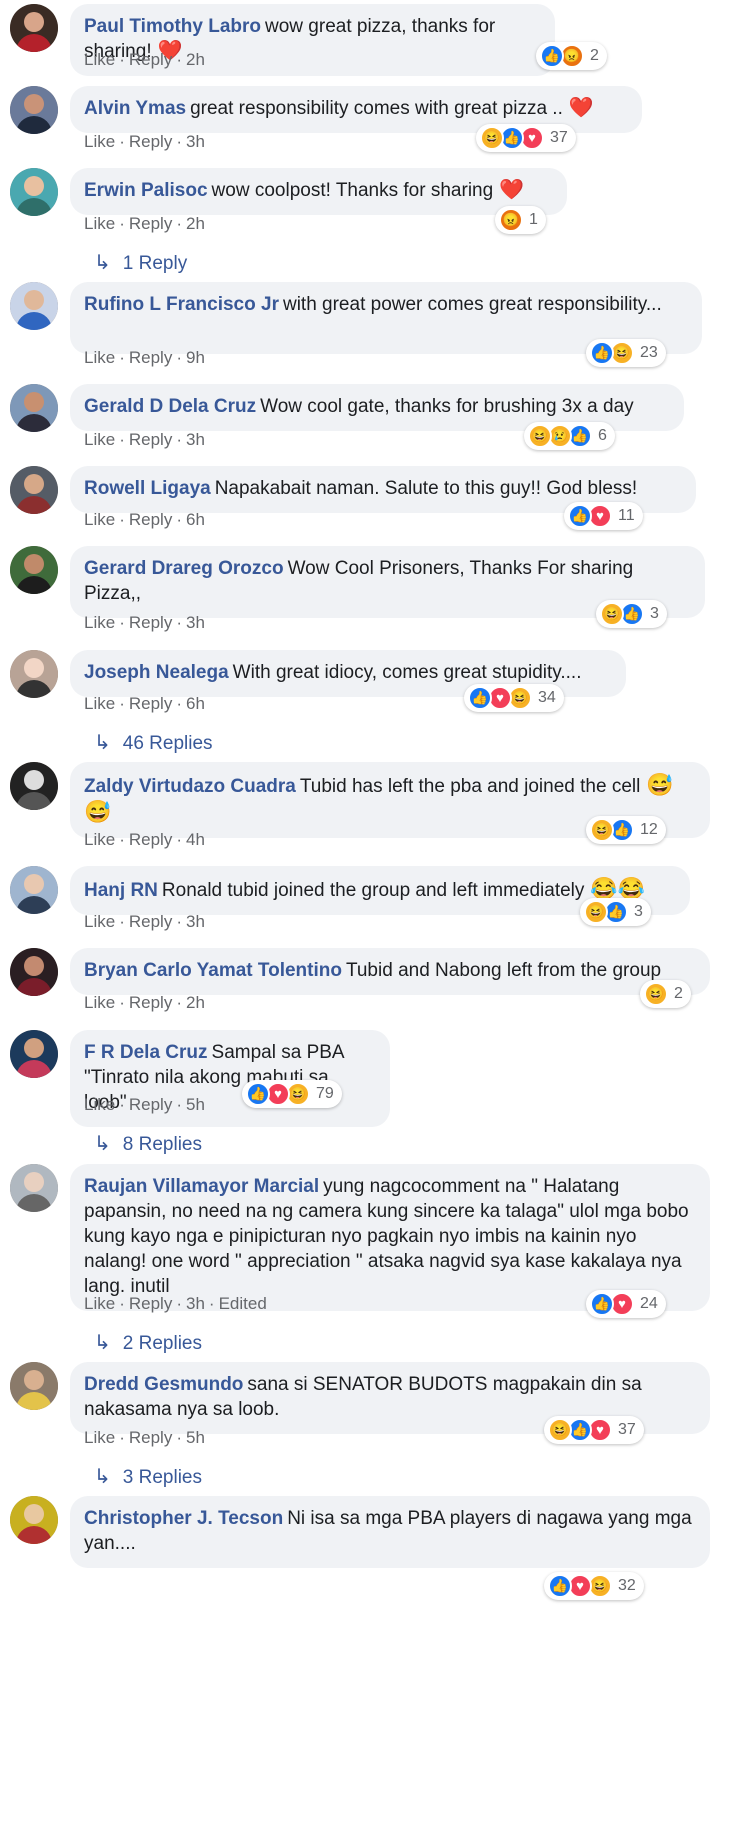 The image size is (750, 1825). Describe the element at coordinates (571, 56) in the screenshot. I see `reaction-summary: 👍 😠 2` at that location.